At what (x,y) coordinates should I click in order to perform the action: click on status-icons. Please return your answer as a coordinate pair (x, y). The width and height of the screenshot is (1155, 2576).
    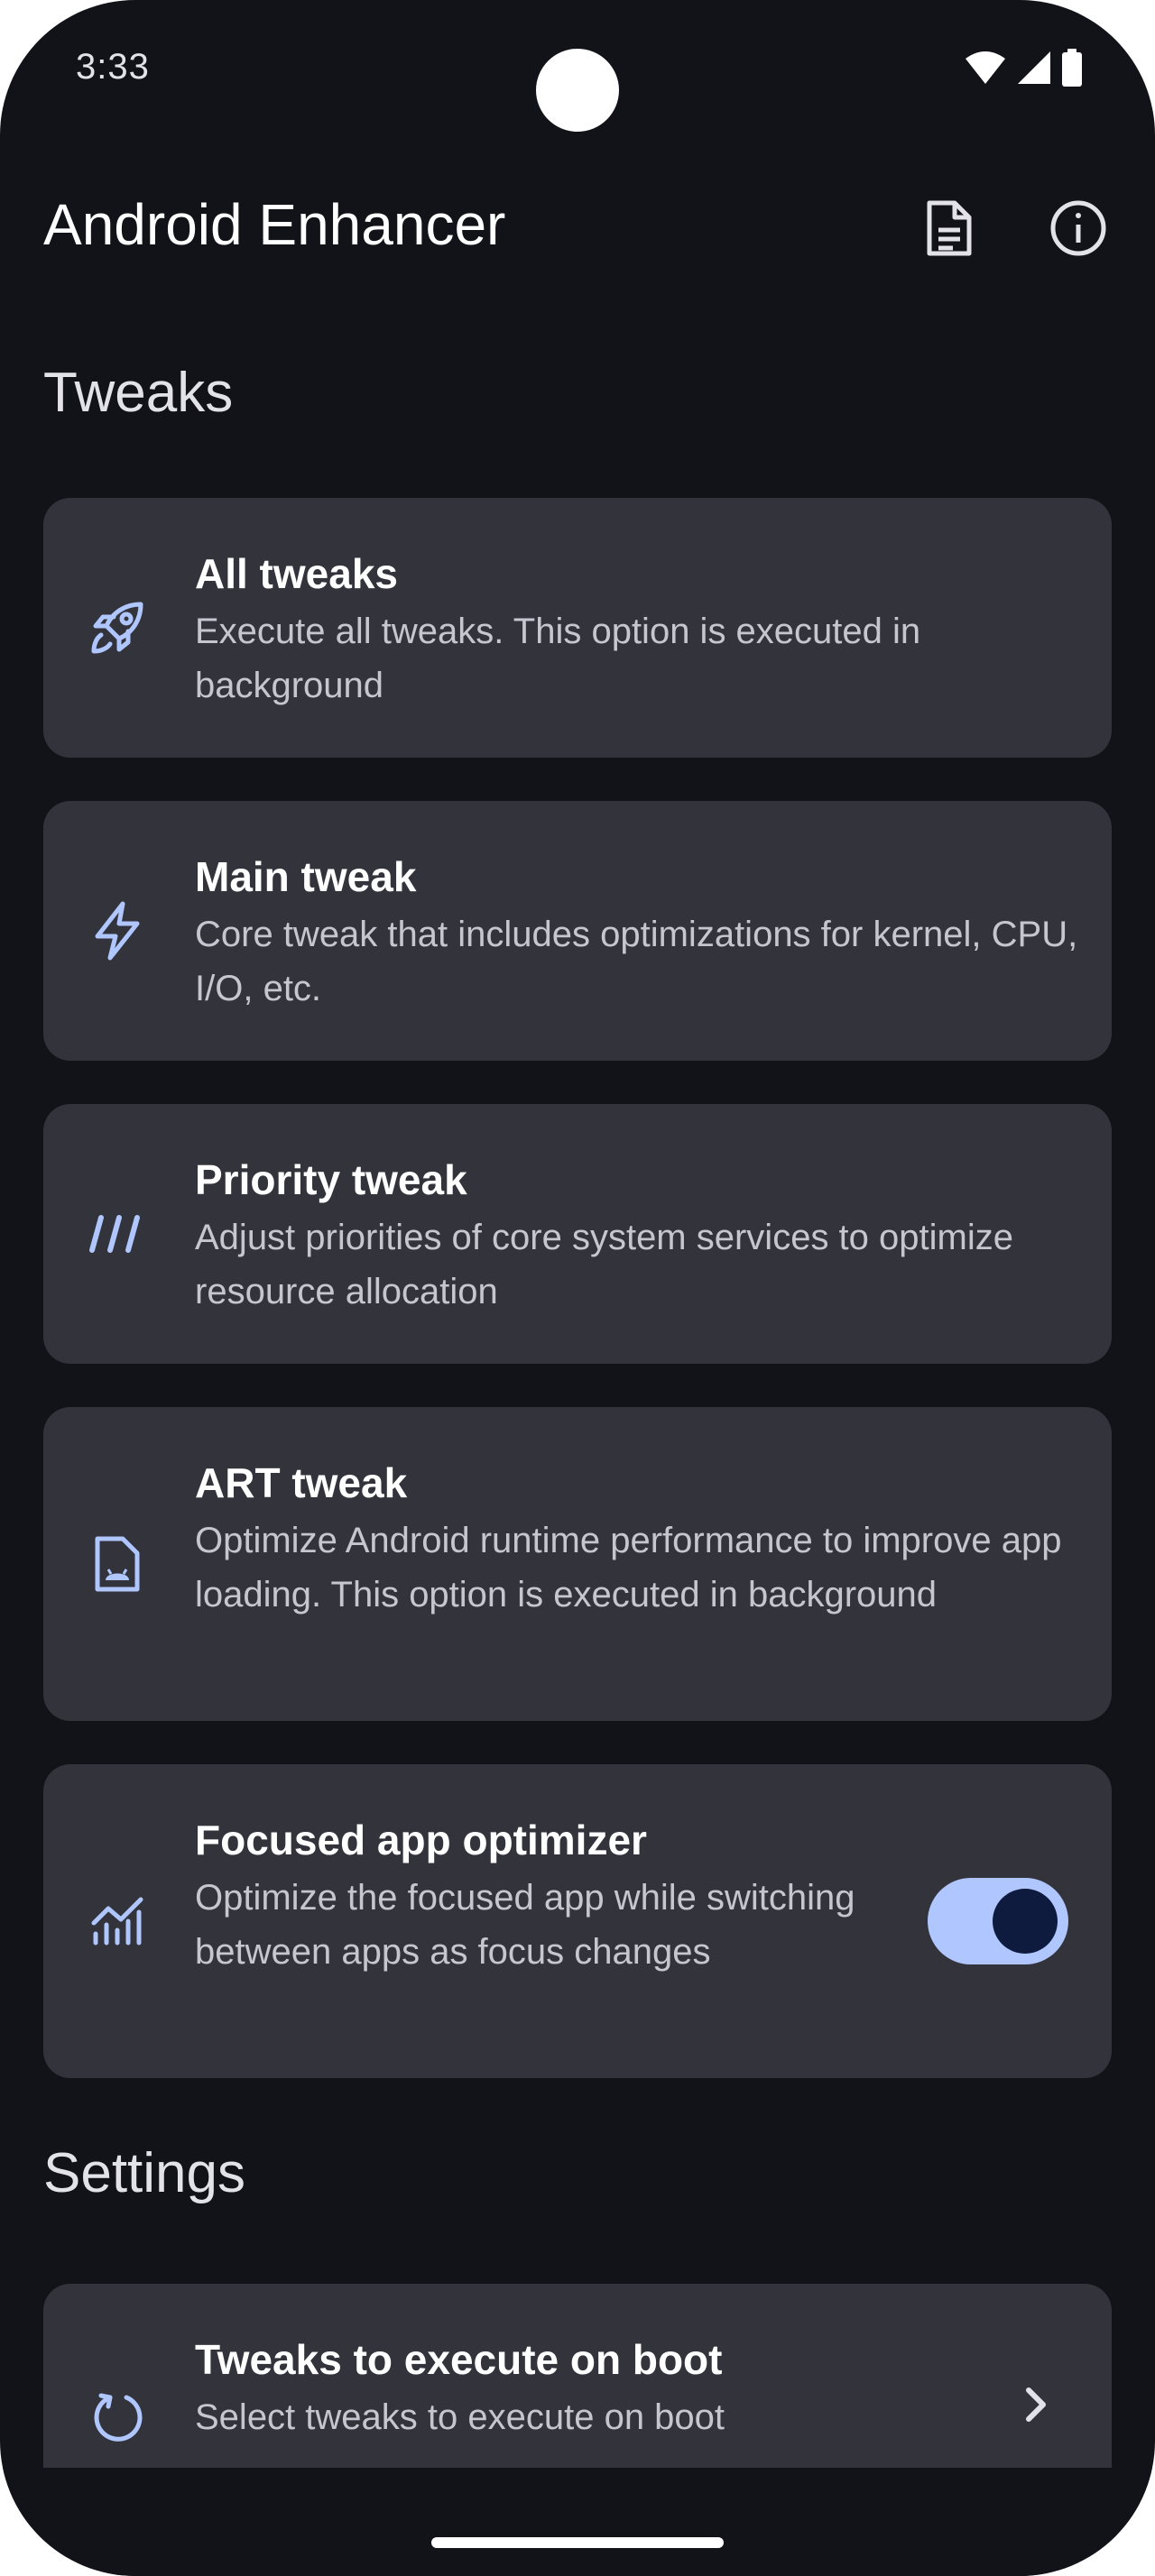
    Looking at the image, I should click on (1023, 70).